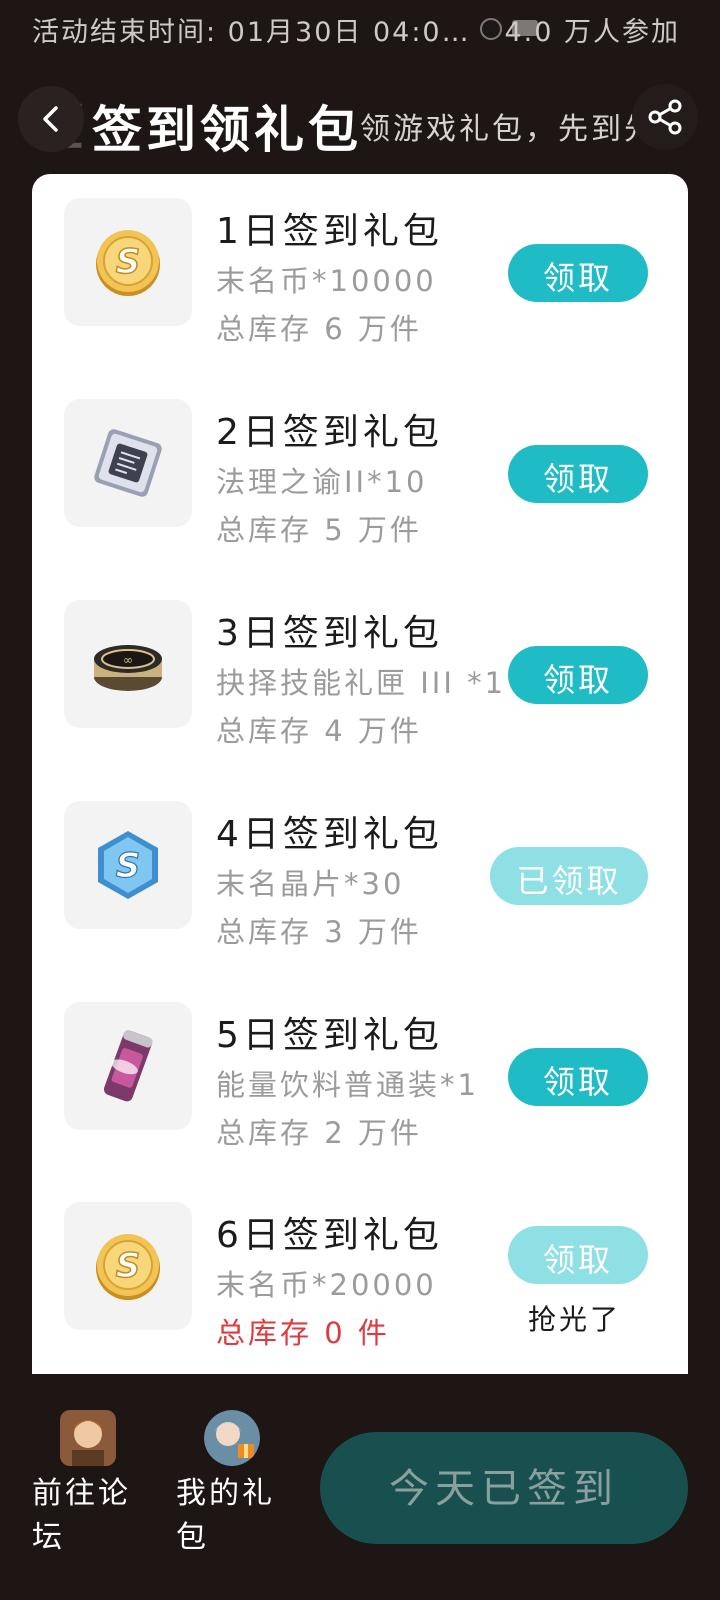 The image size is (720, 1600). Describe the element at coordinates (225, 1515) in the screenshot. I see `my-gifts-label: 我的礼包` at that location.